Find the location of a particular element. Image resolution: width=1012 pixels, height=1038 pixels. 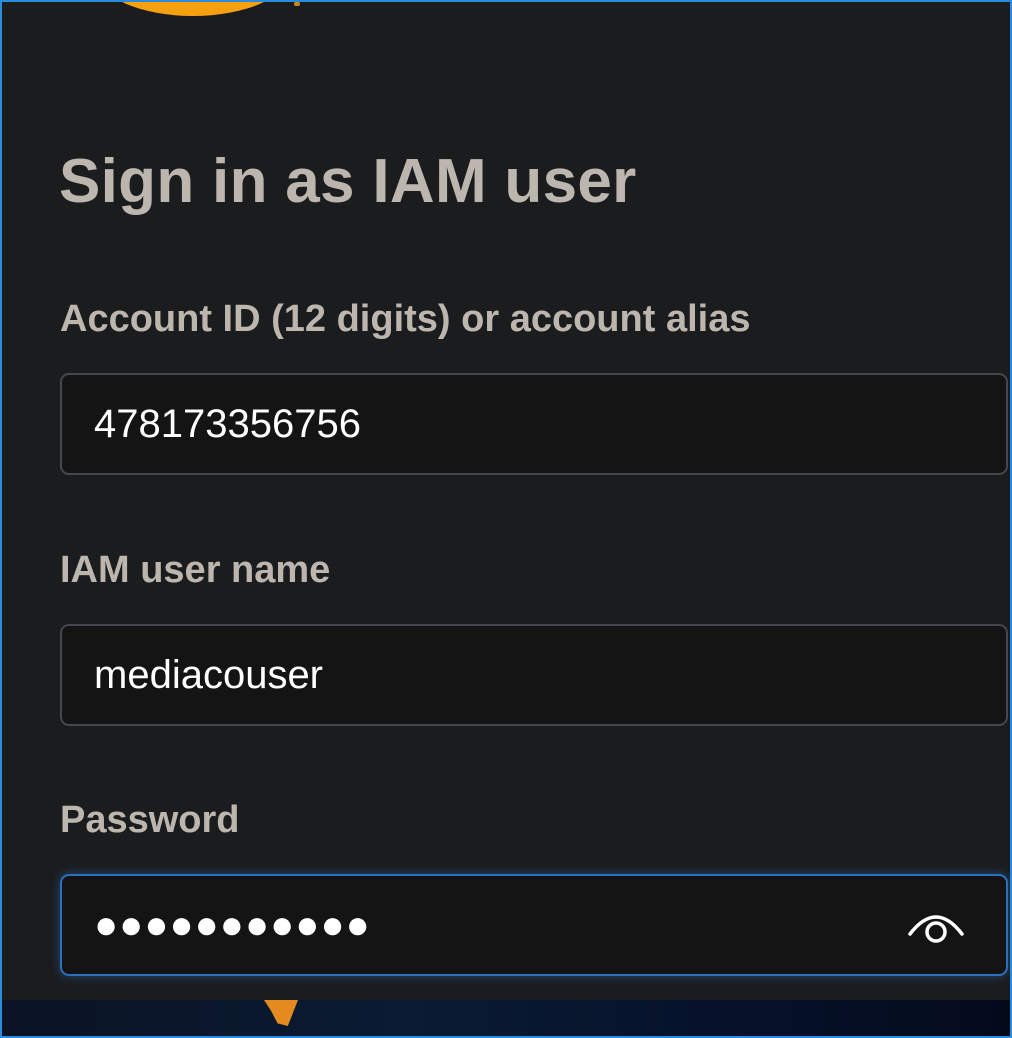

account-id-label: Account ID (12 digits) or account alias is located at coordinates (405, 319).